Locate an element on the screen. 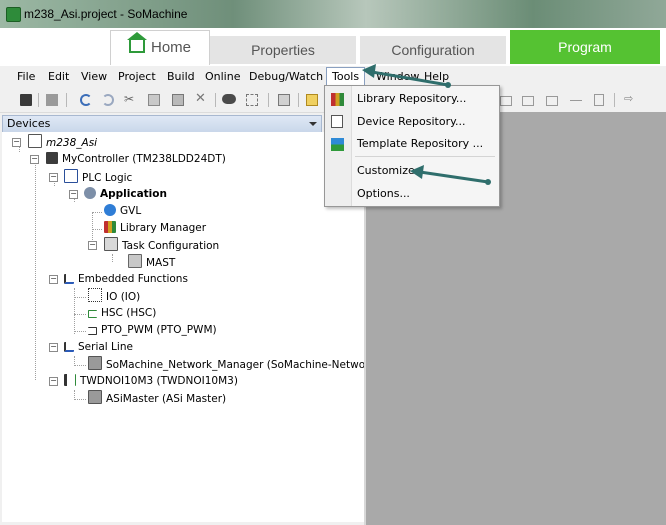 Image resolution: width=666 pixels, height=525 pixels. tree-node-project: m238_Asi is located at coordinates (62, 142).